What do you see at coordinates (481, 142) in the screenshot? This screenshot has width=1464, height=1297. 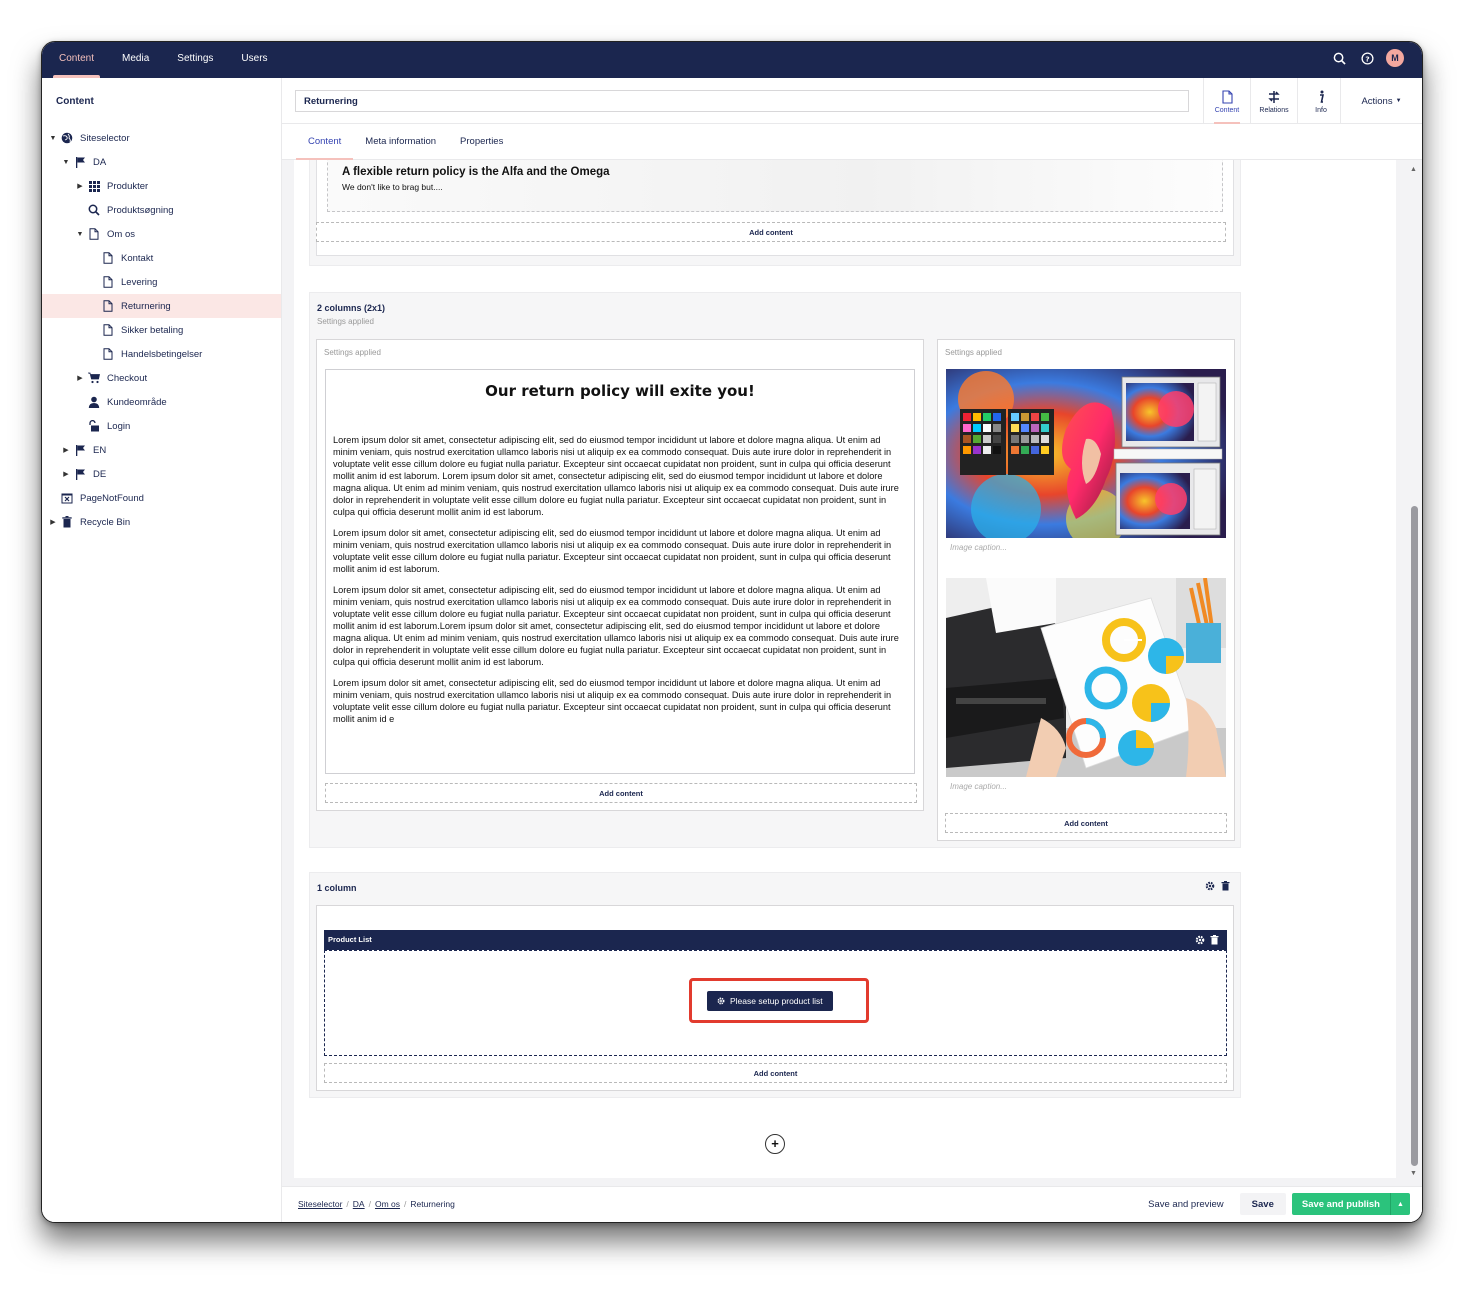 I see `tab-properties: Properties` at bounding box center [481, 142].